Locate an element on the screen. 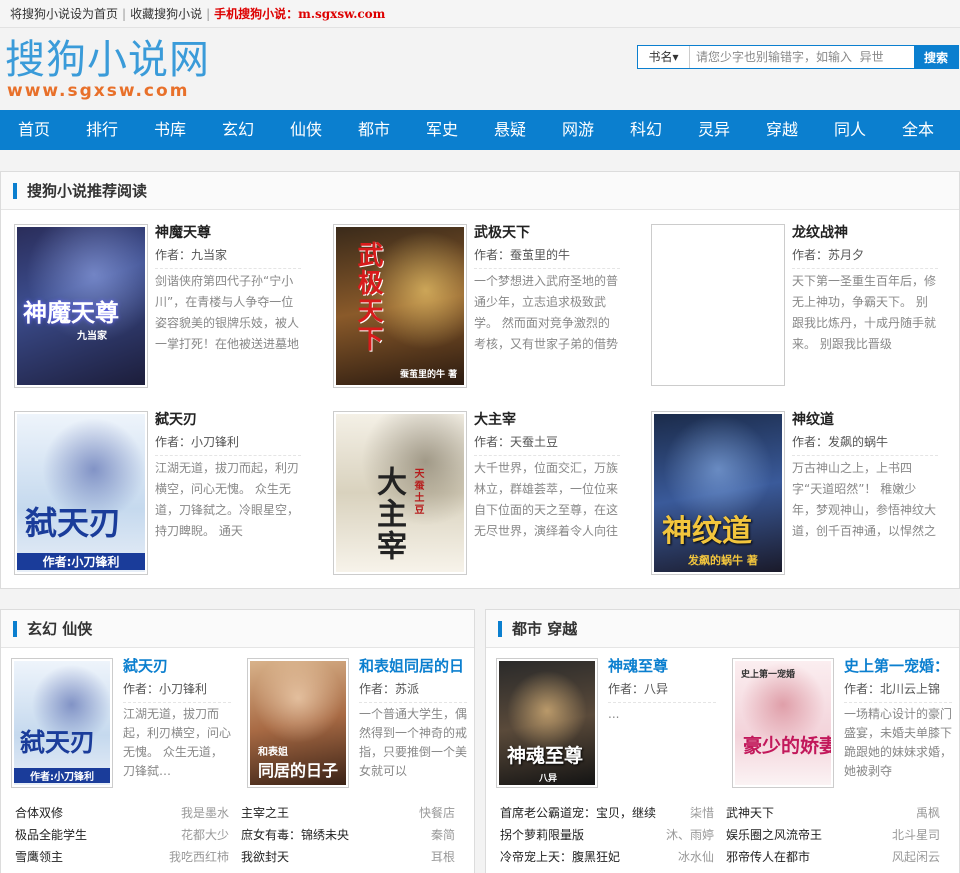  search-type-select: 书名▾ is located at coordinates (664, 57).